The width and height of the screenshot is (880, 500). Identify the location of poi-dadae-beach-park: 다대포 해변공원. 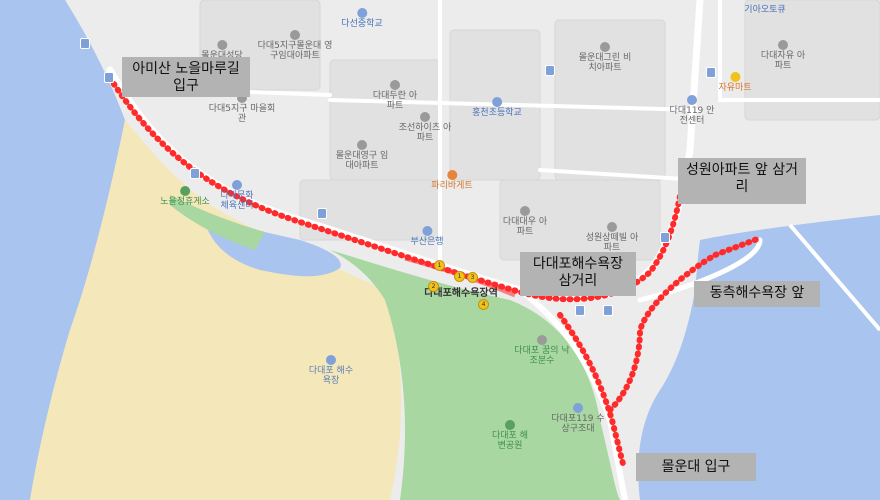
(510, 435).